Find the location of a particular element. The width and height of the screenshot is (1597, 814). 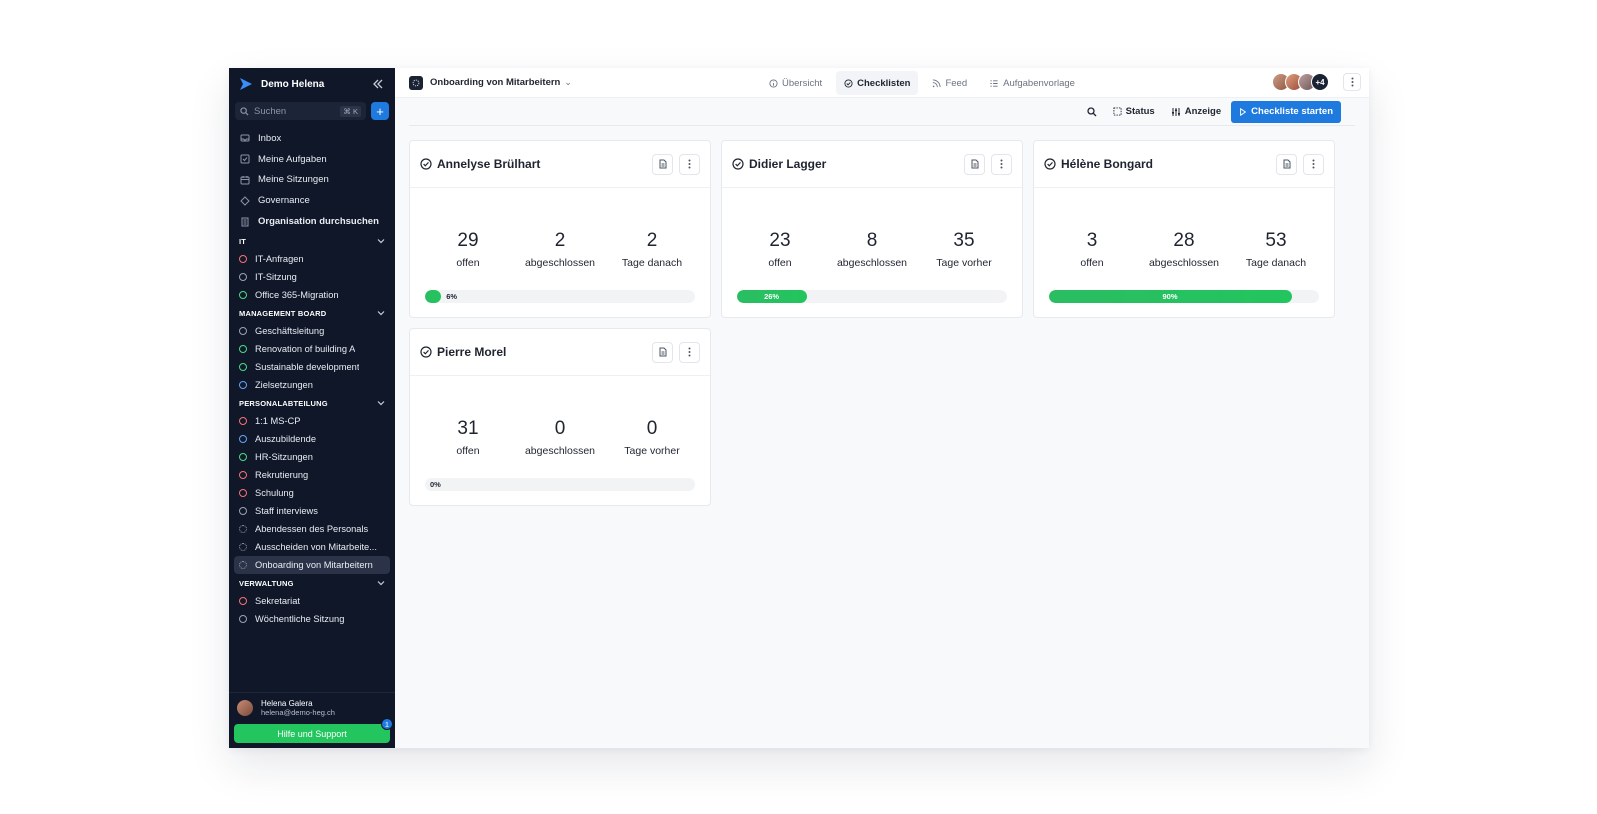

start-checklist-button: Checkliste starten is located at coordinates (1286, 111).